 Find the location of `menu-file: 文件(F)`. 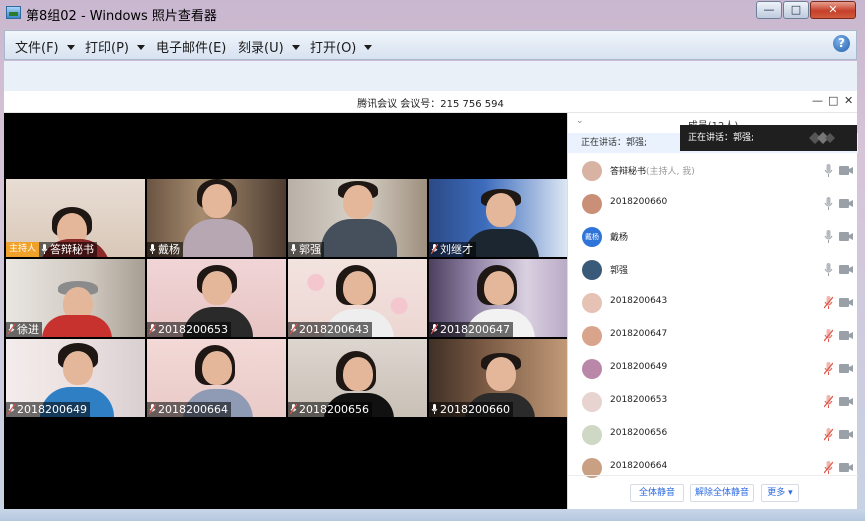

menu-file: 文件(F) is located at coordinates (45, 46).